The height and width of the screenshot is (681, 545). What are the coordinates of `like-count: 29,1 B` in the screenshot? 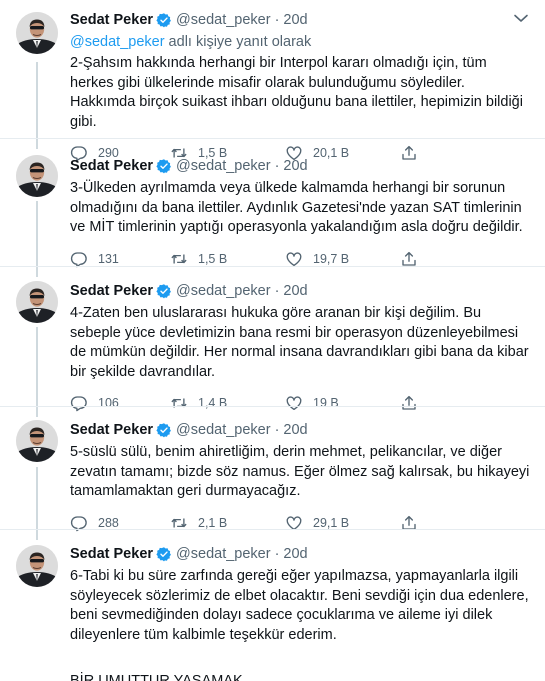 It's located at (331, 522).